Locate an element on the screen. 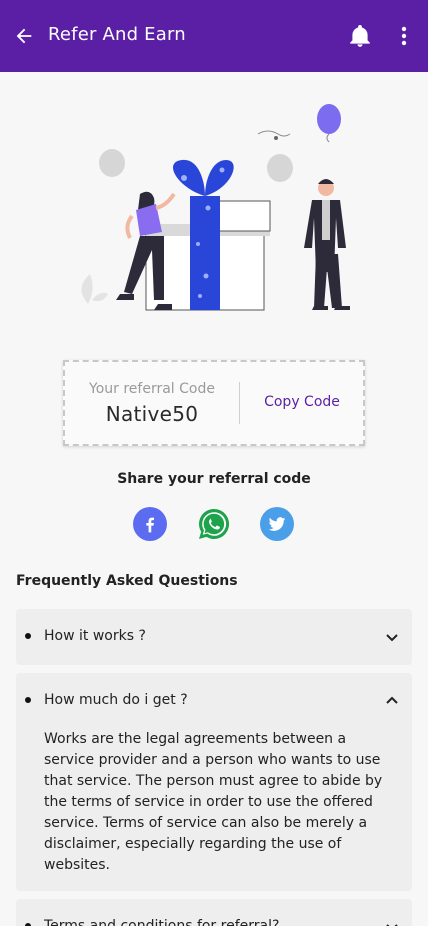 The height and width of the screenshot is (926, 428). more-options-button is located at coordinates (404, 36).